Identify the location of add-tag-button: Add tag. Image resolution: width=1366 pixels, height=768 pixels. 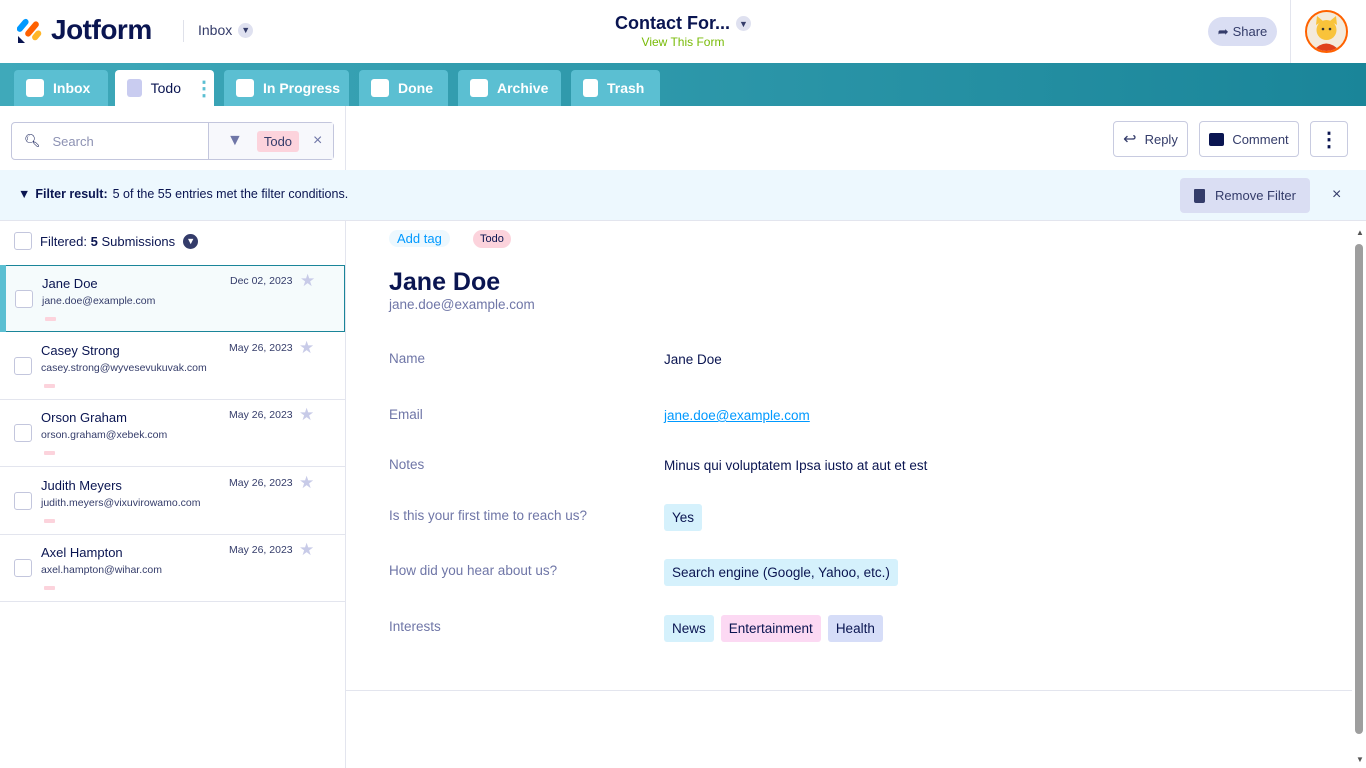
(419, 238).